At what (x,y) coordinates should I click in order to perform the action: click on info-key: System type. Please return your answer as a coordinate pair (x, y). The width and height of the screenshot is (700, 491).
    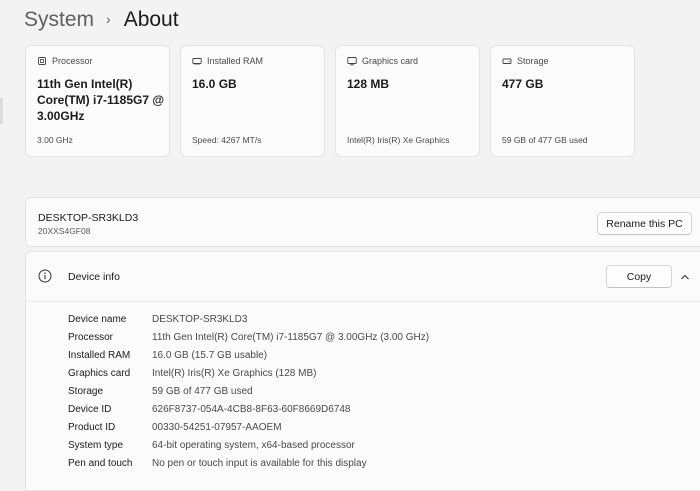
    Looking at the image, I should click on (96, 445).